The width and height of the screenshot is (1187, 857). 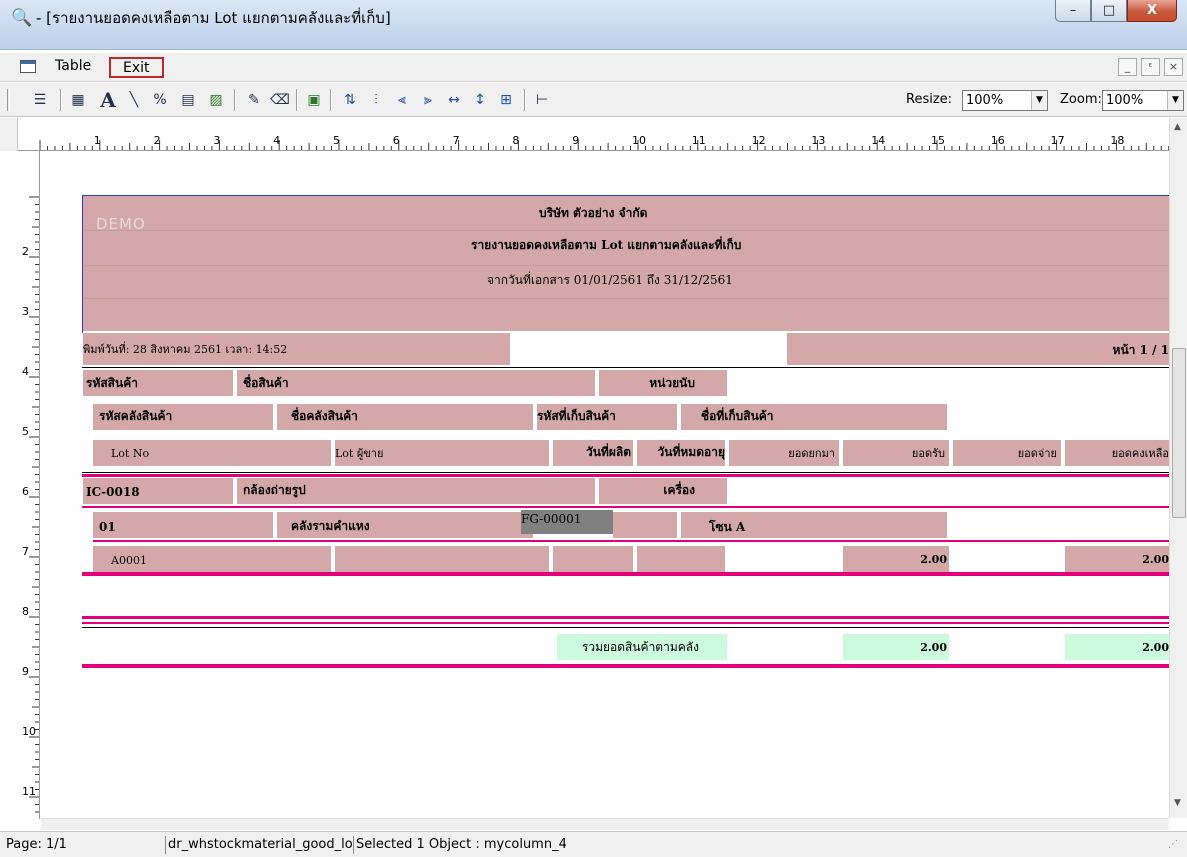 What do you see at coordinates (113, 492) in the screenshot?
I see `product-code: IC-0018` at bounding box center [113, 492].